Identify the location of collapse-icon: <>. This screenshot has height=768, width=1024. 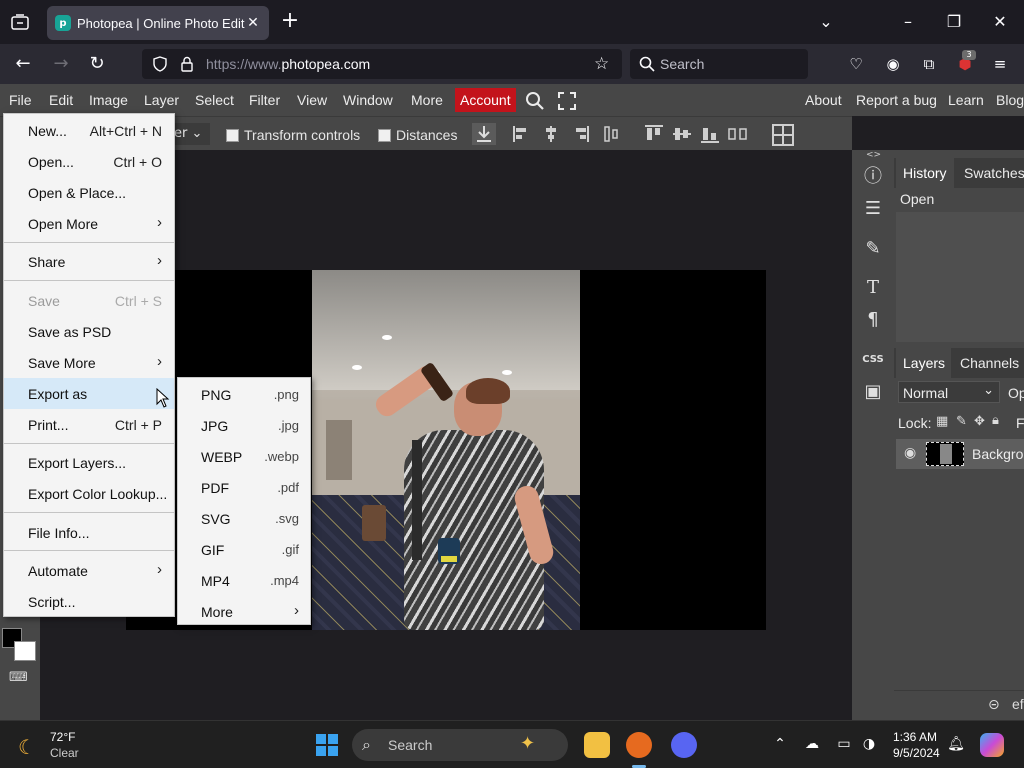
(873, 155).